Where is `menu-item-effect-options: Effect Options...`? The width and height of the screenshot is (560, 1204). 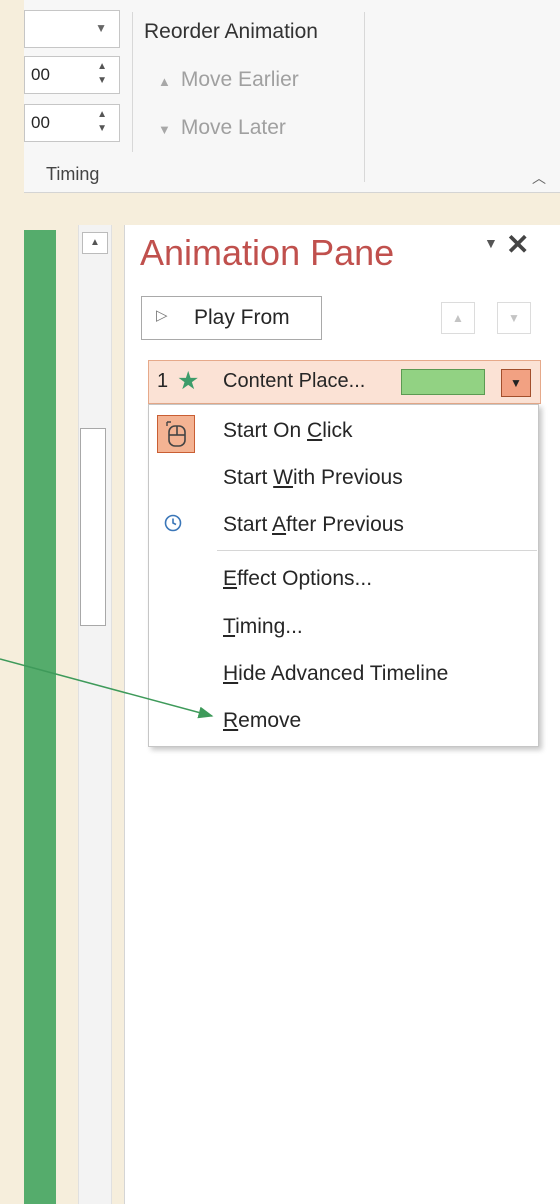
menu-item-effect-options: Effect Options... is located at coordinates (297, 579).